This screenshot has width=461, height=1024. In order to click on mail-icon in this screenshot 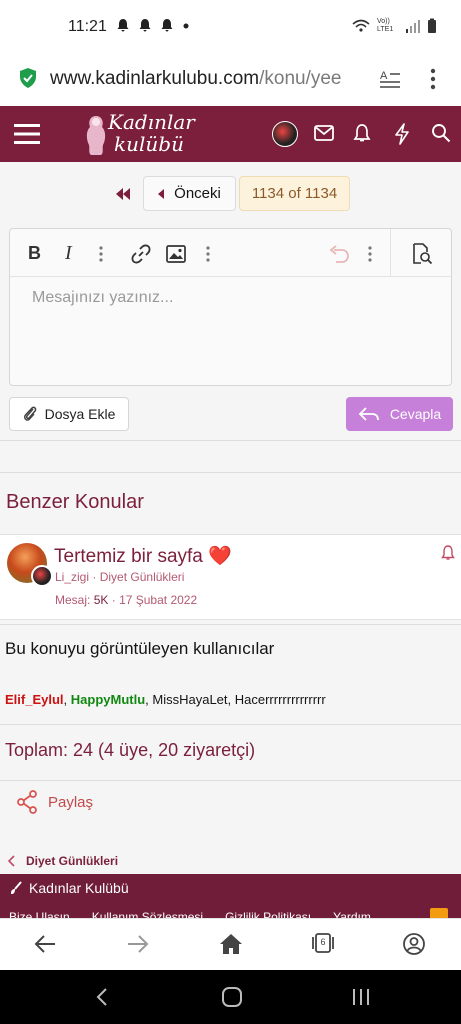, I will do `click(324, 133)`.